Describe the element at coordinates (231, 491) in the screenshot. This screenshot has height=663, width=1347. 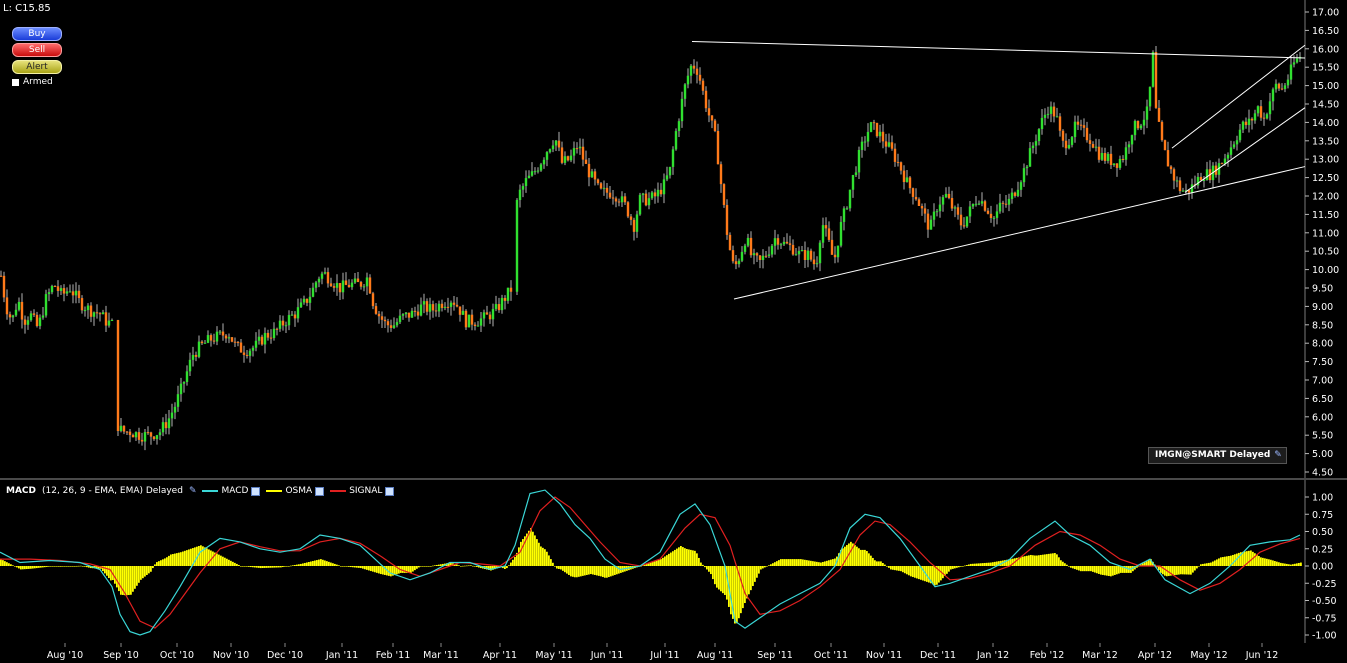
I see `legend-macd: MACD` at that location.